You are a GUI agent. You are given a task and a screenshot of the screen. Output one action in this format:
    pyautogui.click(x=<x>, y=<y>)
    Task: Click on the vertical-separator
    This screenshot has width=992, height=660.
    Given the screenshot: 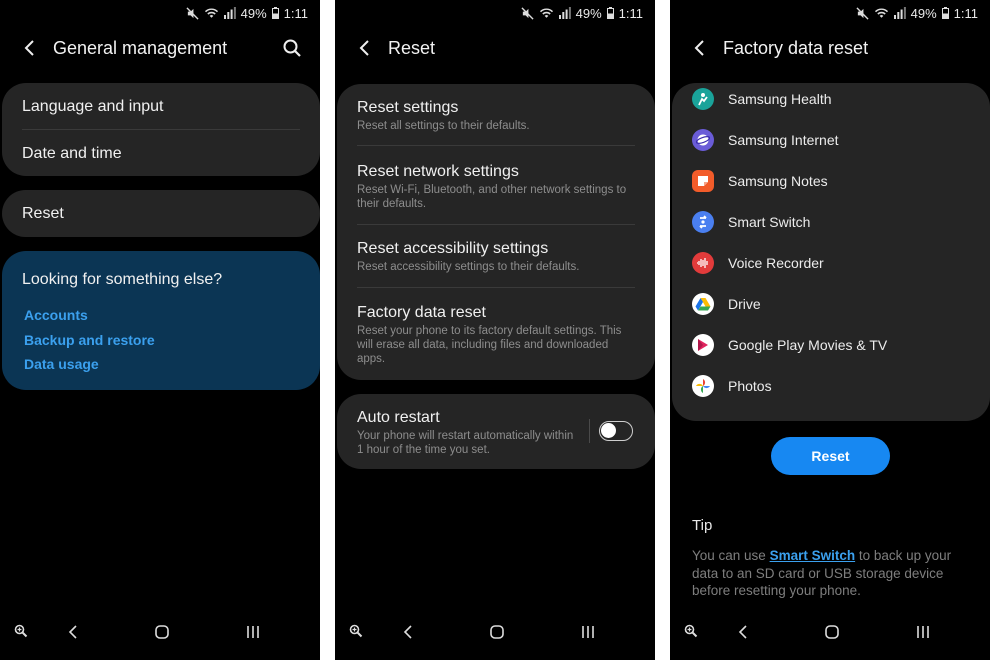 What is the action you would take?
    pyautogui.click(x=589, y=431)
    